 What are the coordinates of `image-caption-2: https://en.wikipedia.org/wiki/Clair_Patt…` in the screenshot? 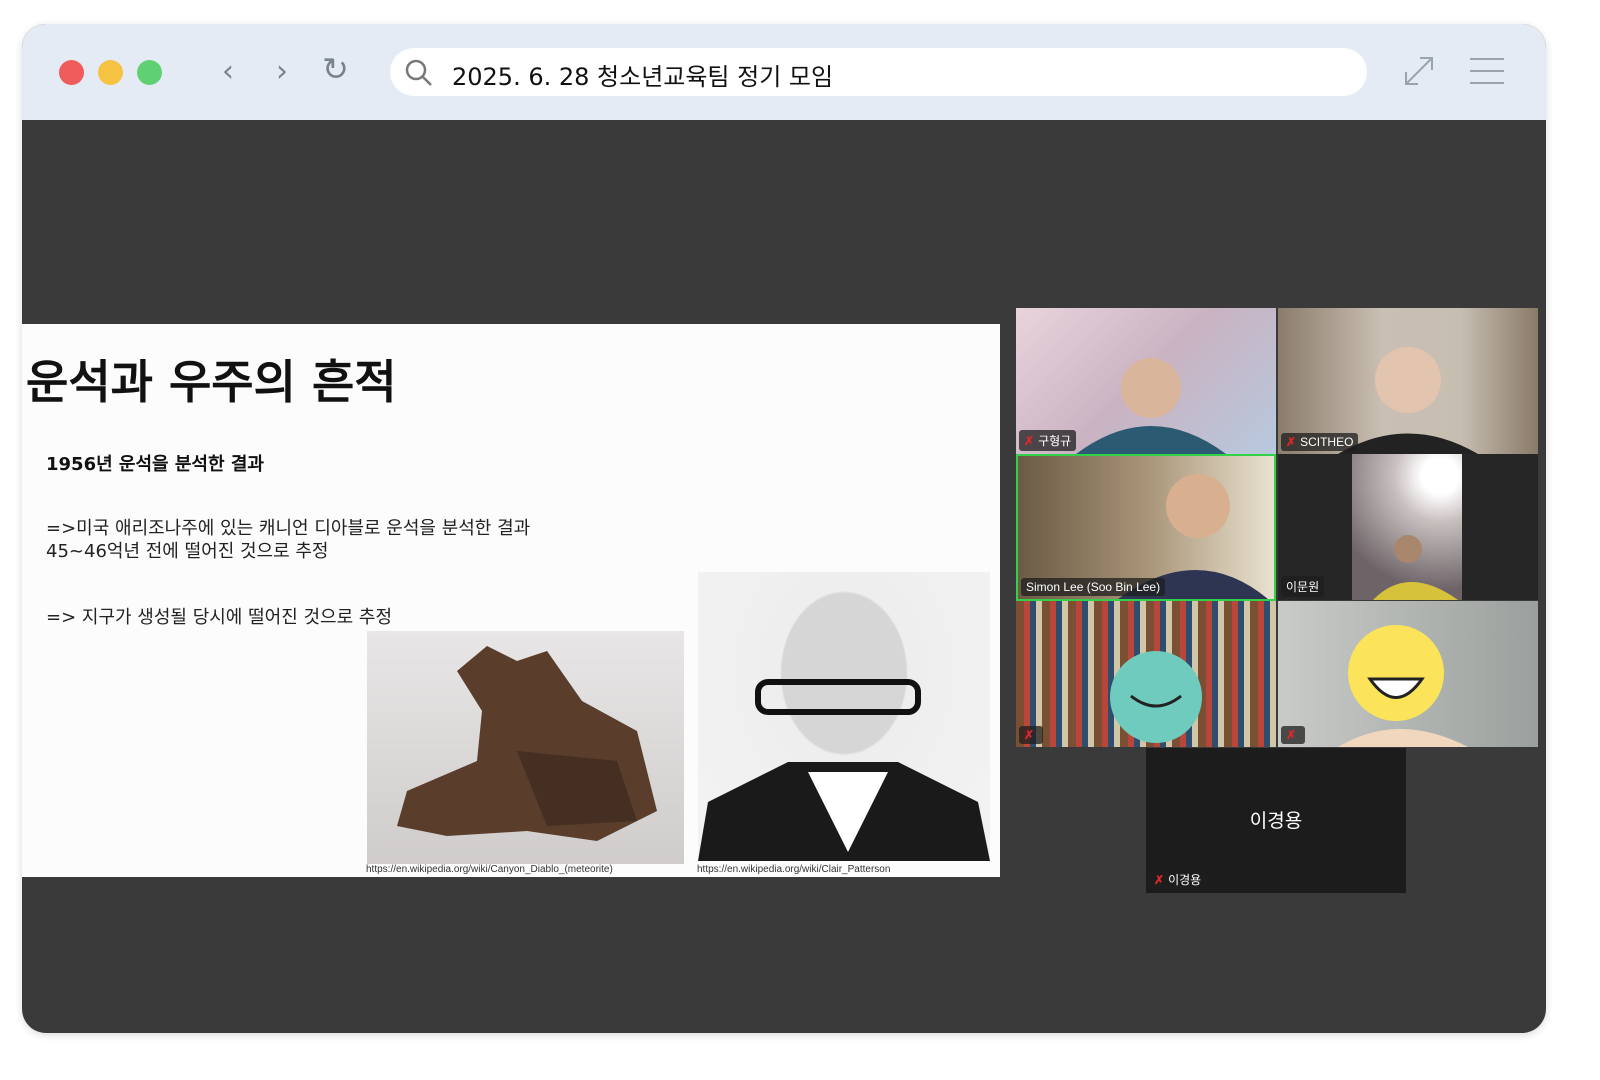 It's located at (794, 869).